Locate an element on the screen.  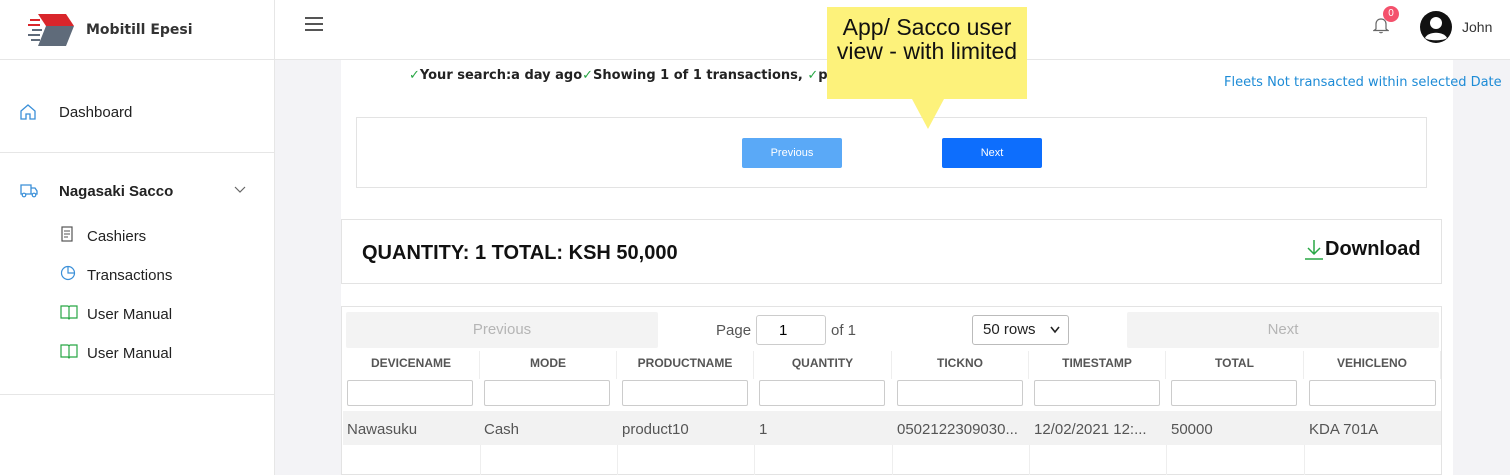
brand: Mobitill Epesi is located at coordinates (137, 30).